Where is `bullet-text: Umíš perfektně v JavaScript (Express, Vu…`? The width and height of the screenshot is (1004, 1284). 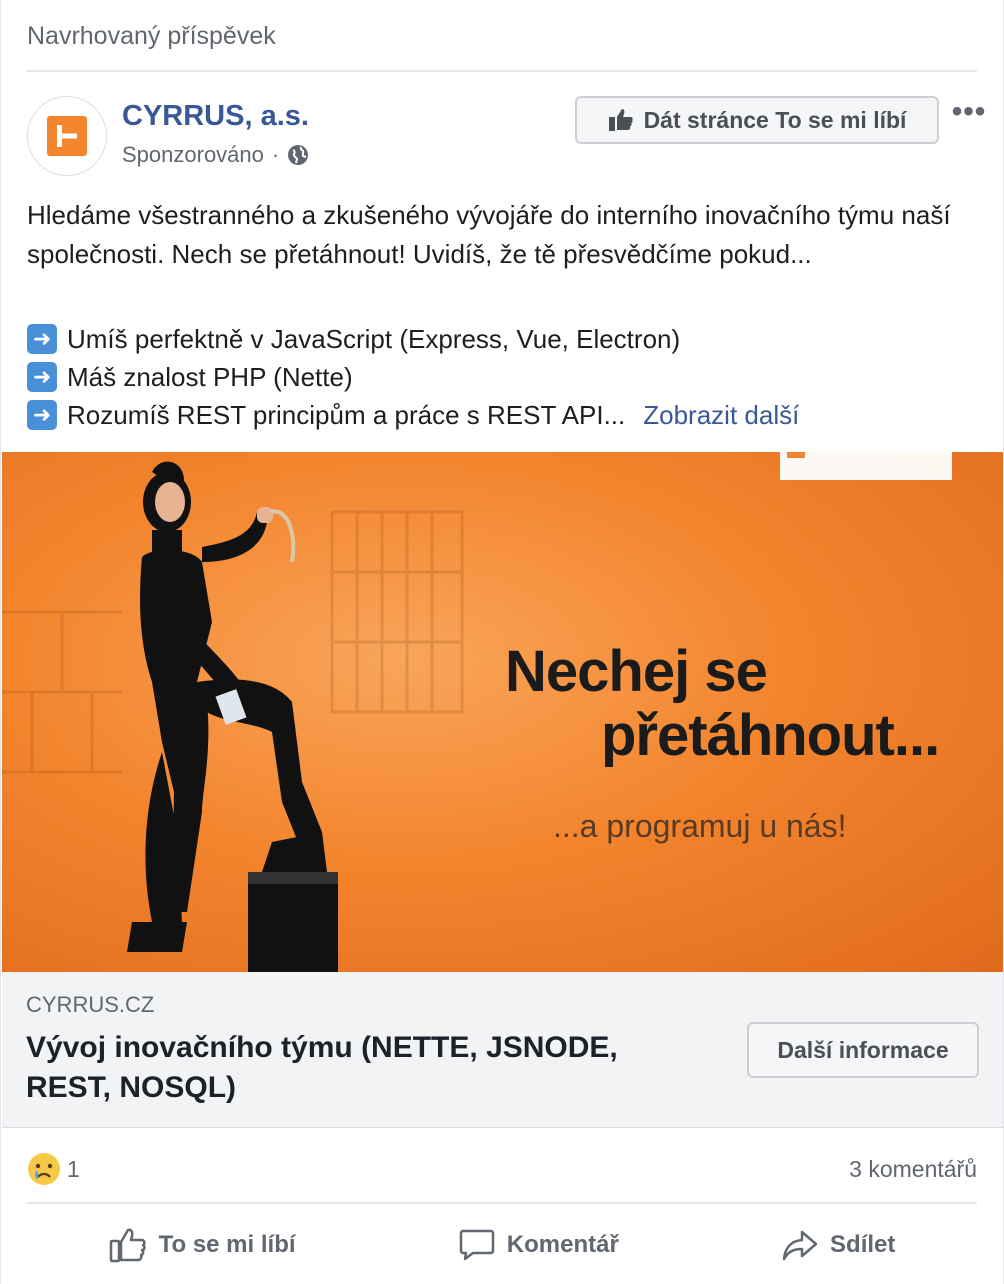 bullet-text: Umíš perfektně v JavaScript (Express, Vu… is located at coordinates (374, 339).